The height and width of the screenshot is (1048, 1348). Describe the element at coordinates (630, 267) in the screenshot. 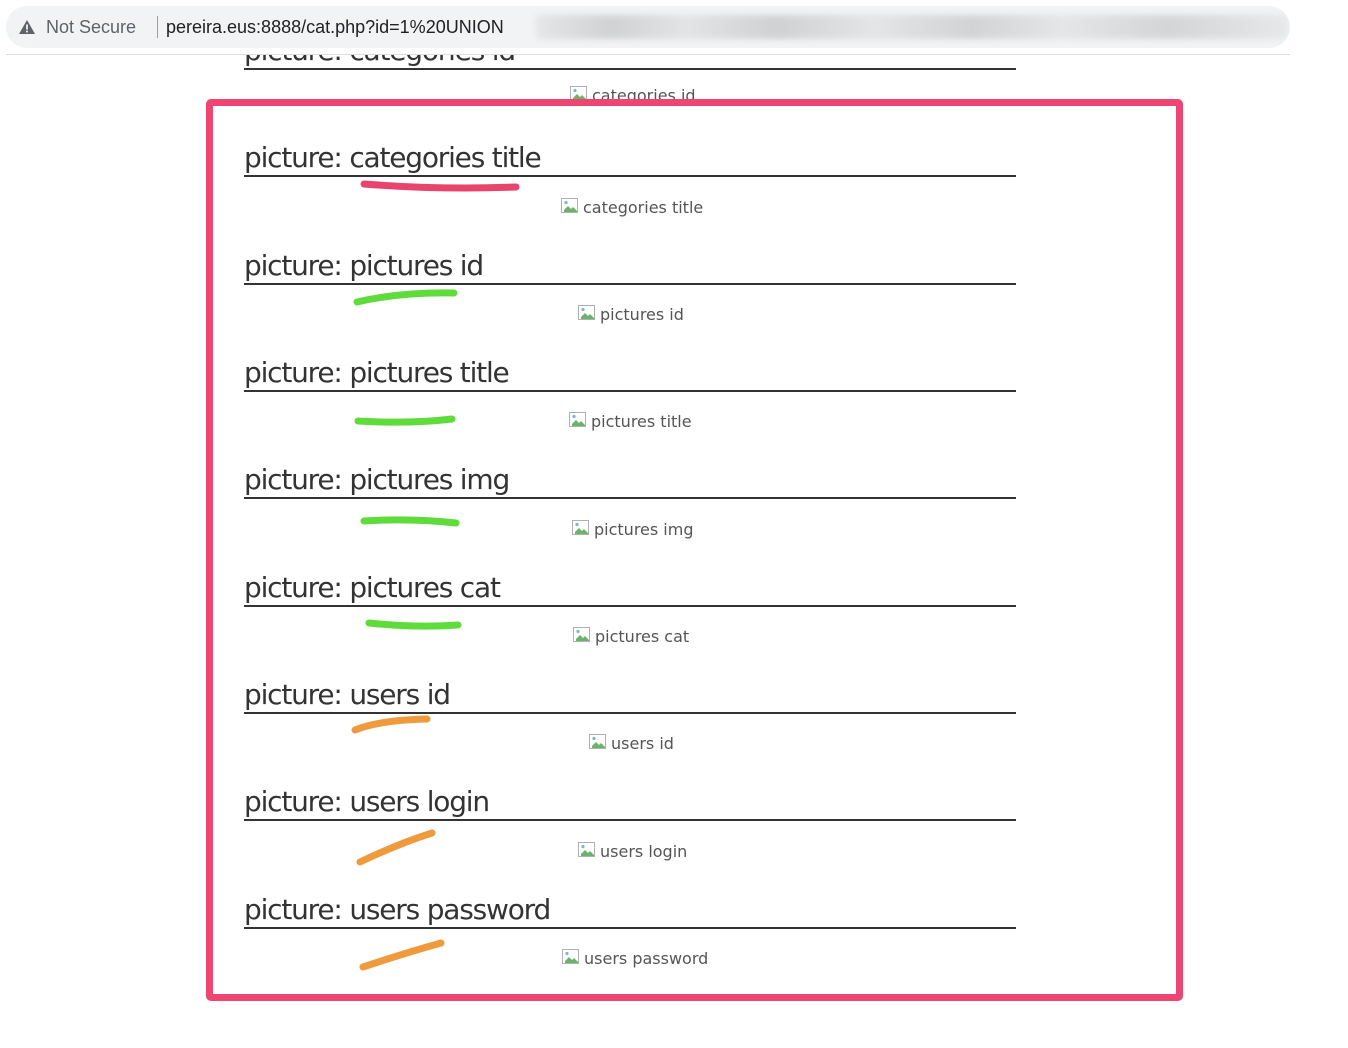

I see `picture-heading: picture: pictures id` at that location.